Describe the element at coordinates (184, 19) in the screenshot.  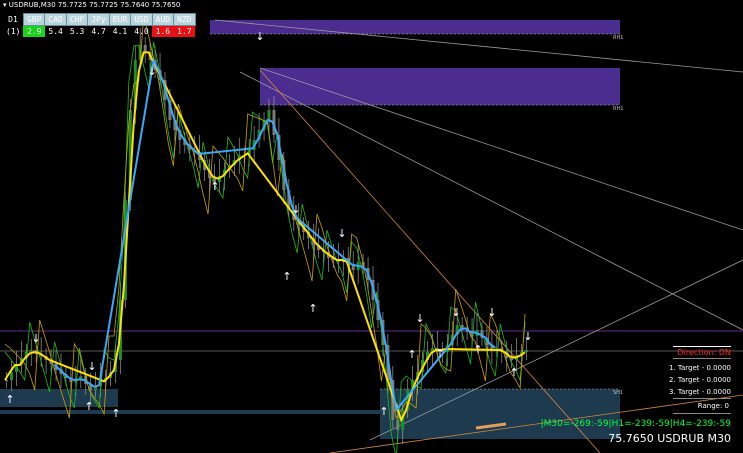
I see `currency-head: NZD` at that location.